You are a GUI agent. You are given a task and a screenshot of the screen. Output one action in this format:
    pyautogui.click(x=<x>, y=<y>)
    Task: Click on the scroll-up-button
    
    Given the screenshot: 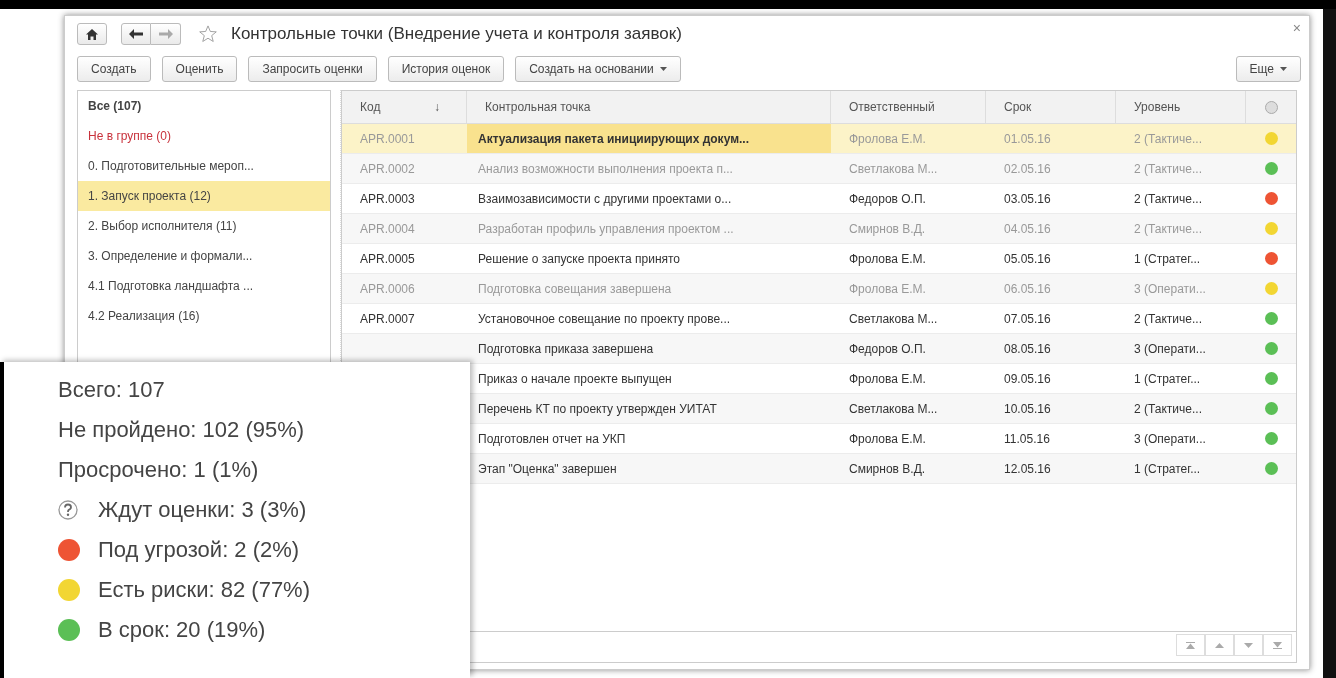 What is the action you would take?
    pyautogui.click(x=1219, y=645)
    